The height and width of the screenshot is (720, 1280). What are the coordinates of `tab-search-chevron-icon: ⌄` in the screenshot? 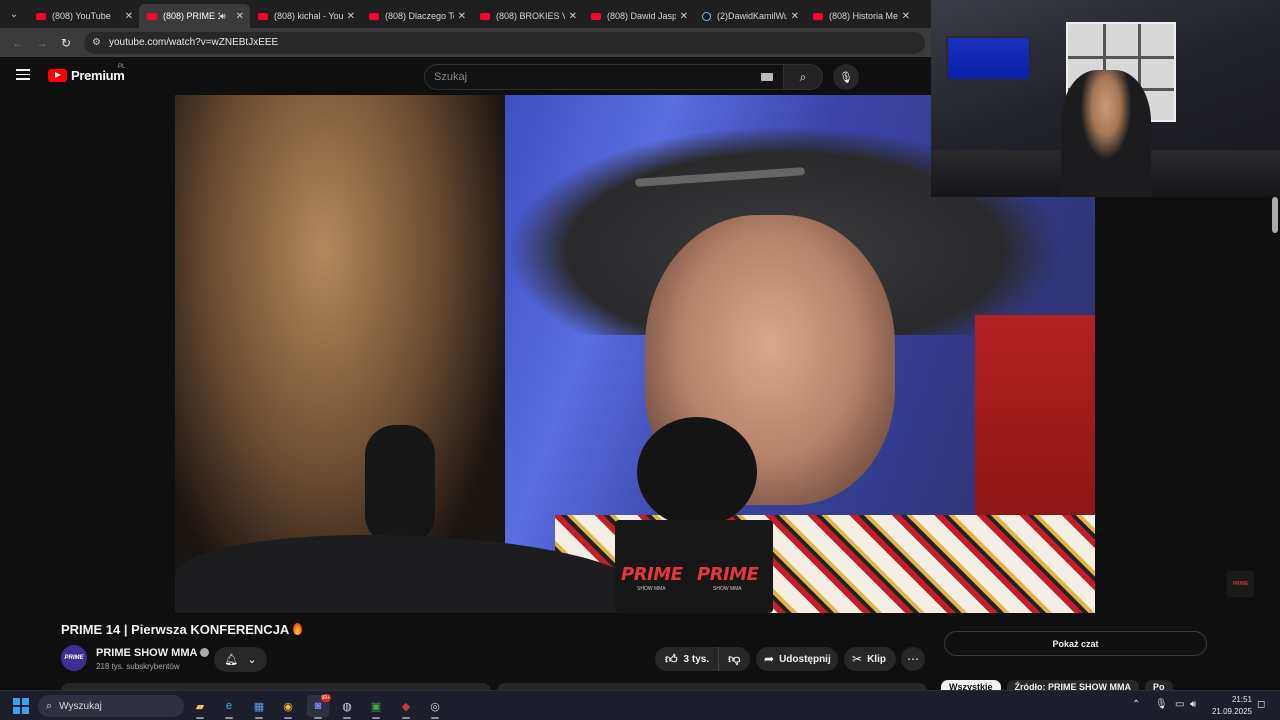 It's located at (14, 14).